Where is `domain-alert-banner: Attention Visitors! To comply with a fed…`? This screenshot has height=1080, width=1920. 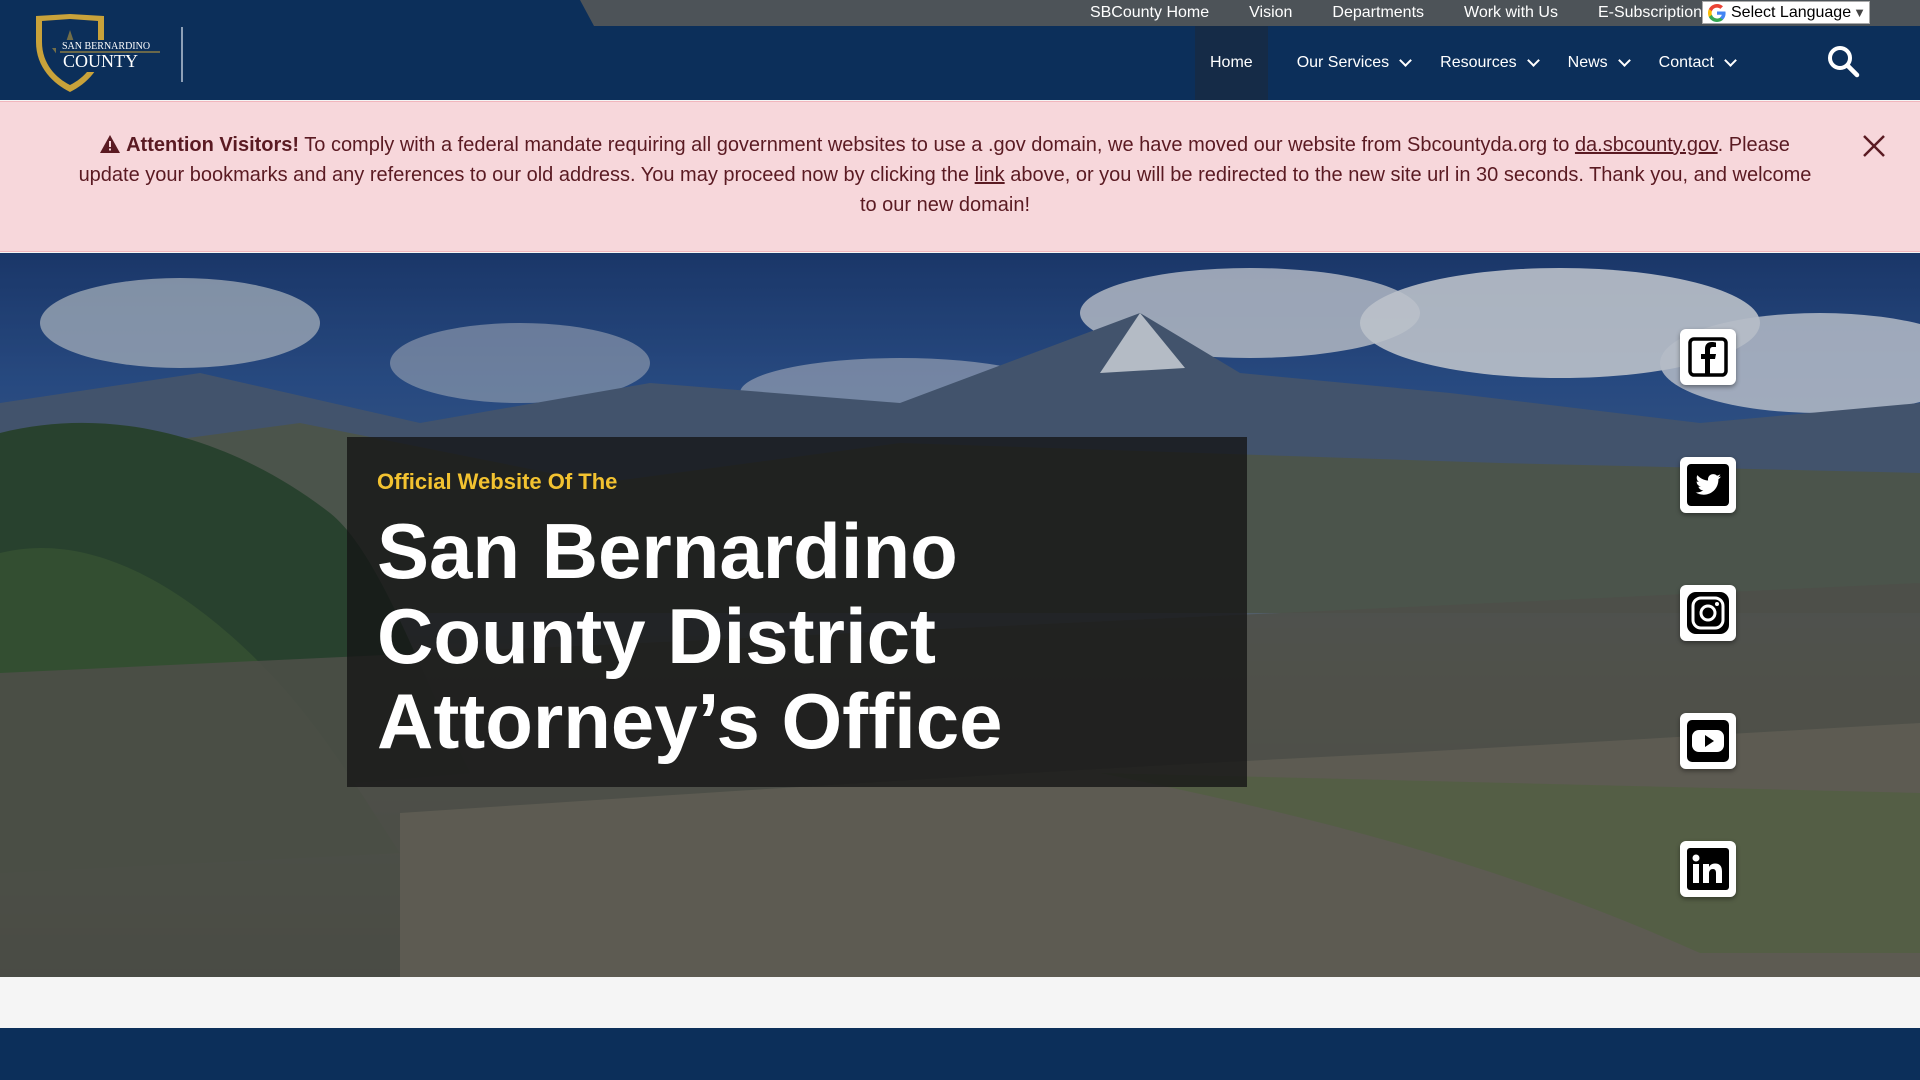 domain-alert-banner: Attention Visitors! To comply with a fed… is located at coordinates (960, 176).